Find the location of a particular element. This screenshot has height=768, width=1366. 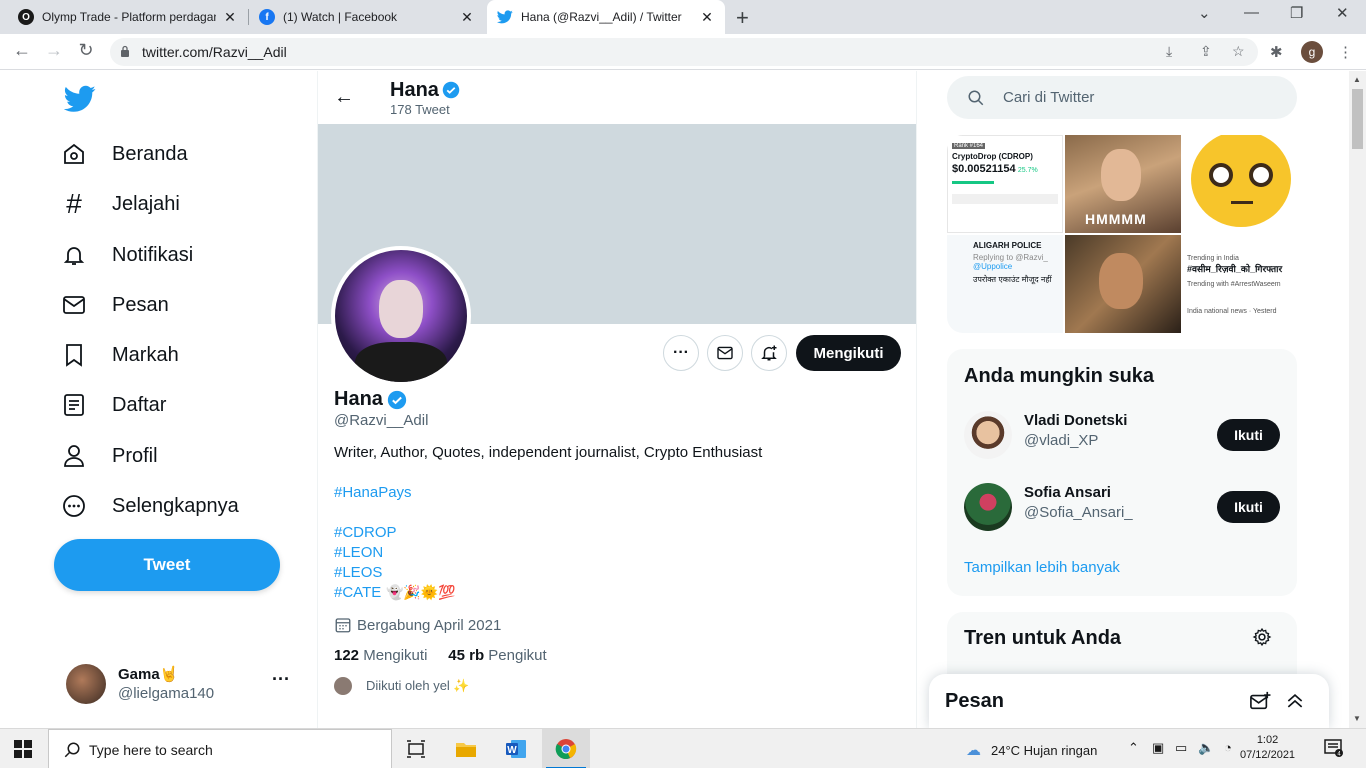

nav-item-label: Selengkapnya is located at coordinates (175, 505).